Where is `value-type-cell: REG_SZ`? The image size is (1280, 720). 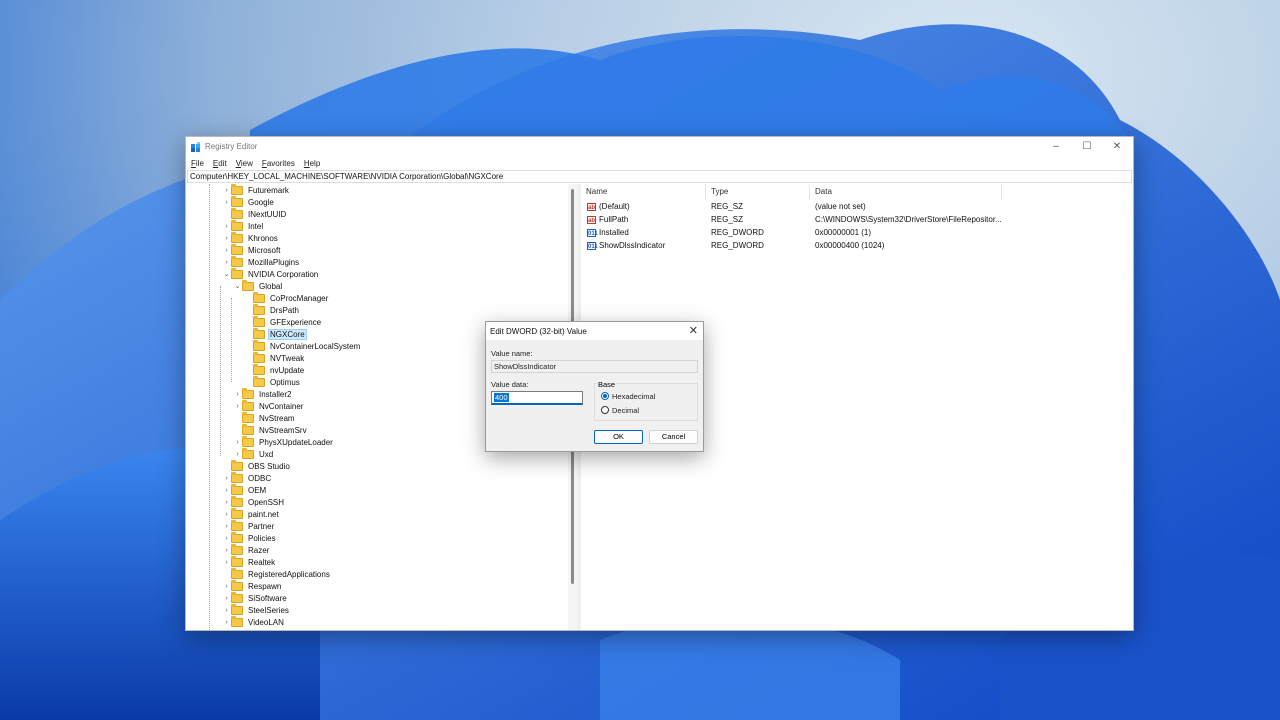 value-type-cell: REG_SZ is located at coordinates (727, 219).